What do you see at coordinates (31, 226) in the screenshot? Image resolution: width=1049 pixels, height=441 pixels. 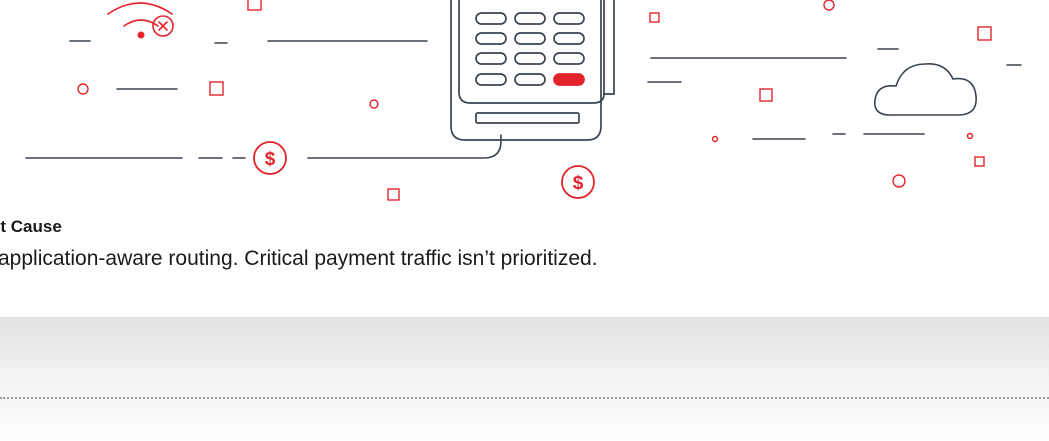 I see `root-cause-title: ot Cause` at bounding box center [31, 226].